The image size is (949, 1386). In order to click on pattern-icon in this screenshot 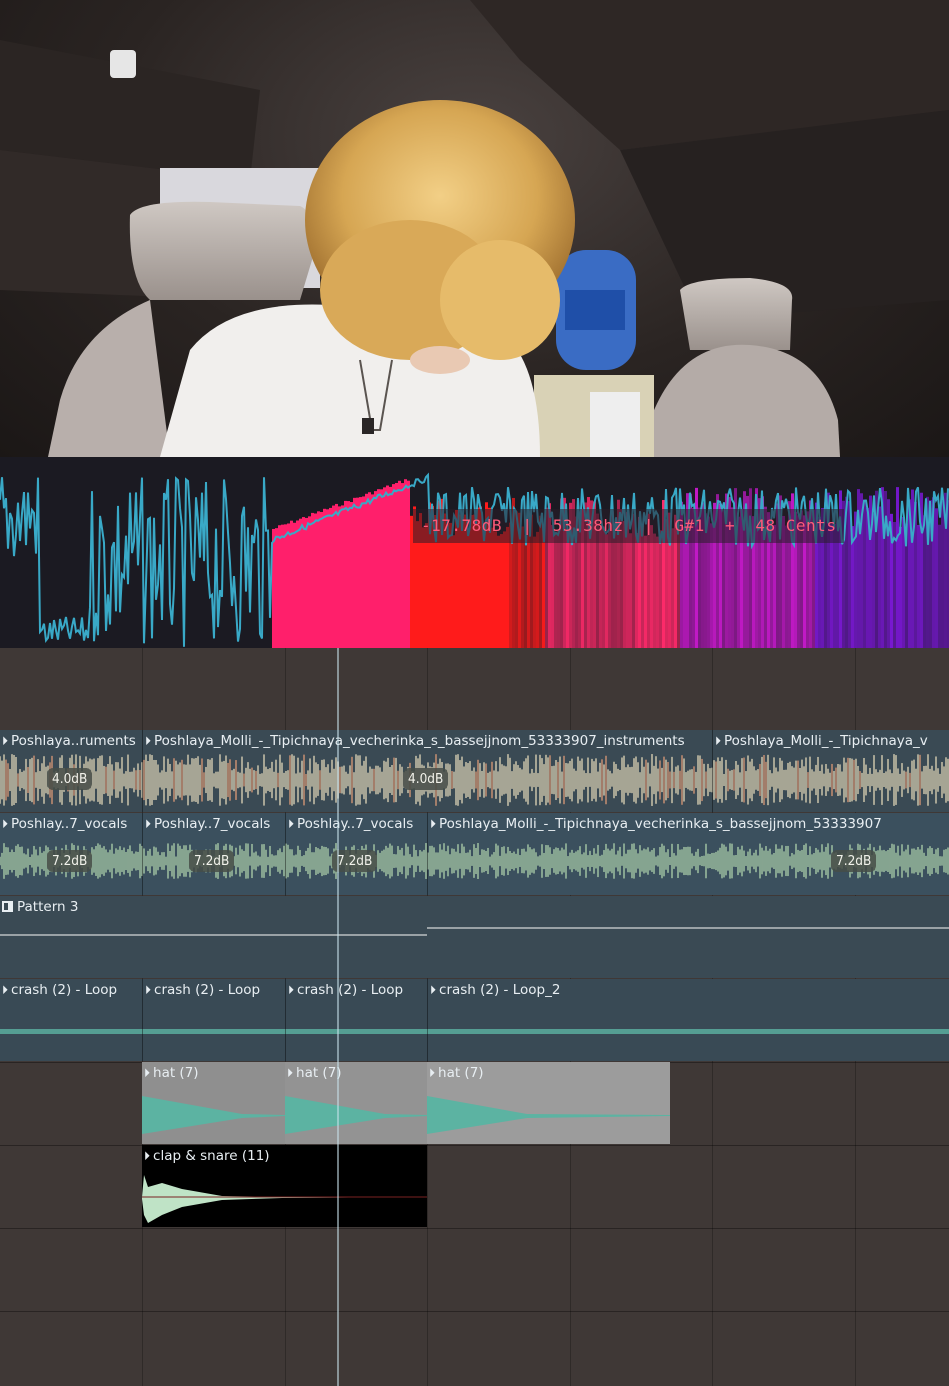, I will do `click(7, 906)`.